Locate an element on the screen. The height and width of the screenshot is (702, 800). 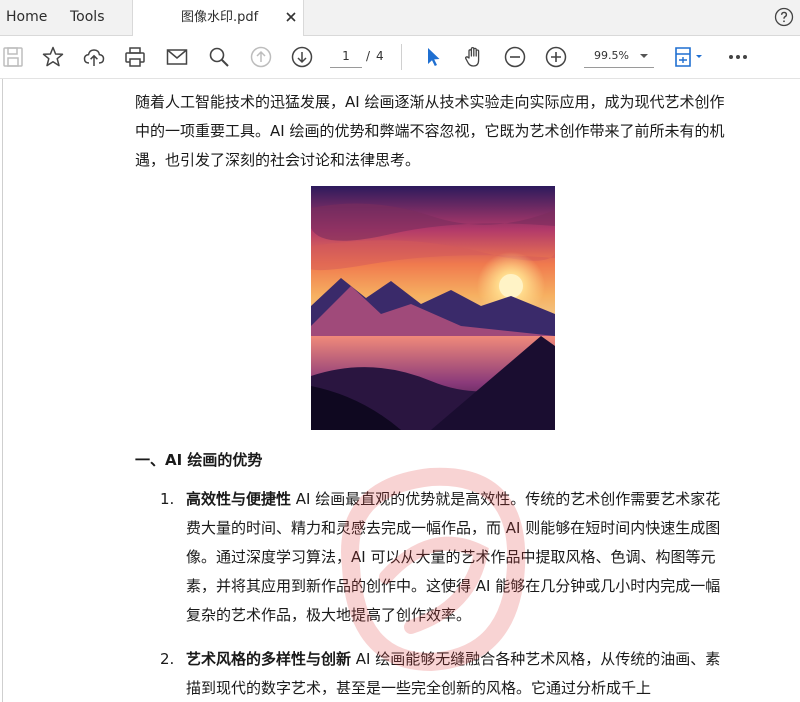
more-icon is located at coordinates (738, 57).